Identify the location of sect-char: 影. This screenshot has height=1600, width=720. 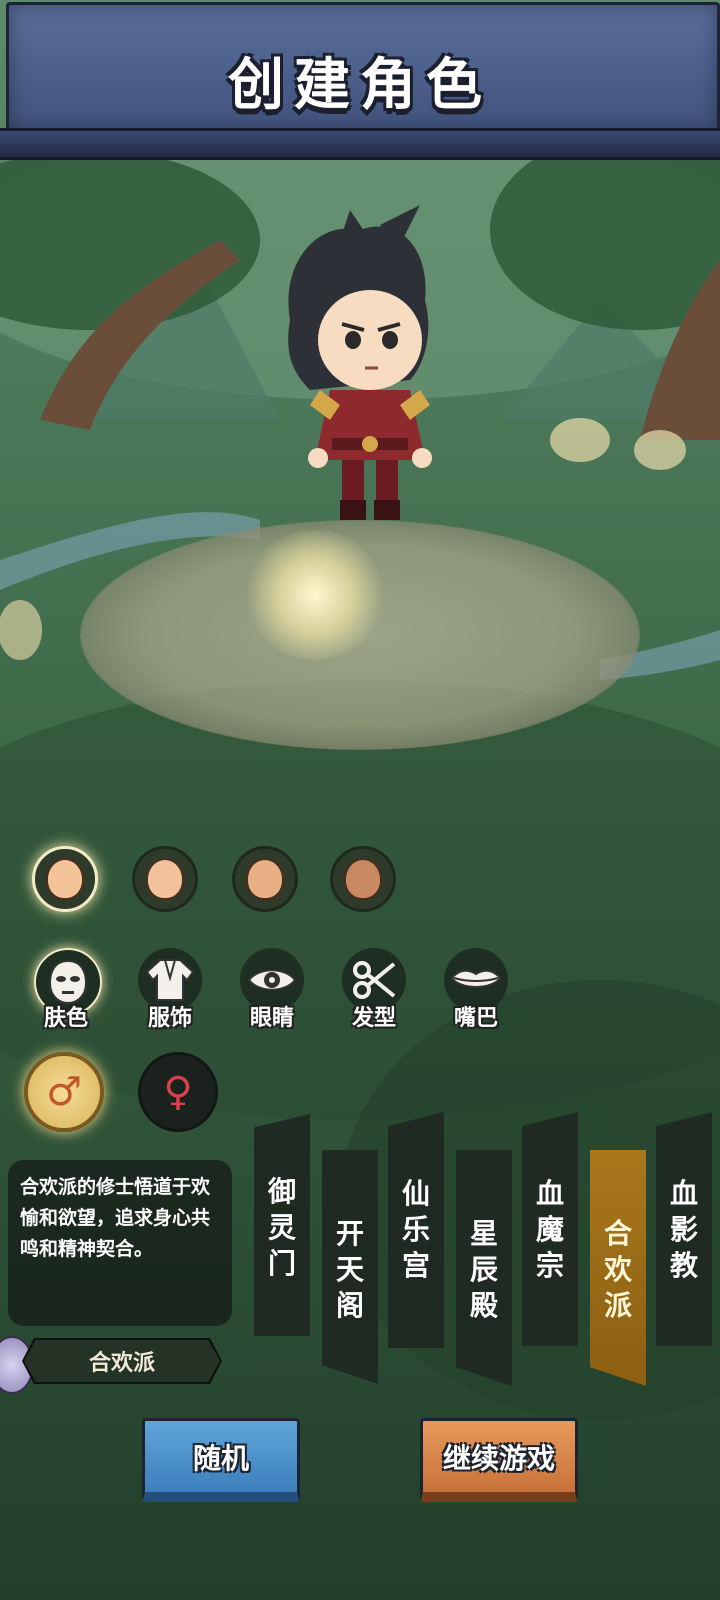
(683, 1229).